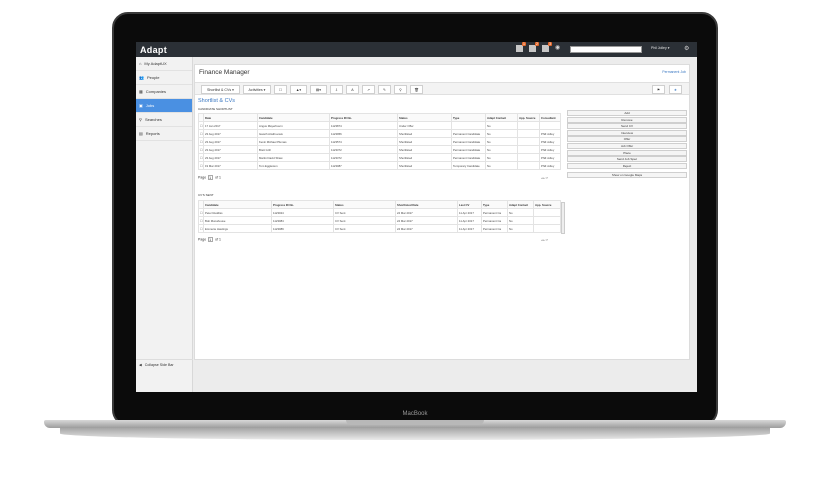 The width and height of the screenshot is (830, 486). What do you see at coordinates (400, 89) in the screenshot?
I see `attach-icon: ⚲` at bounding box center [400, 89].